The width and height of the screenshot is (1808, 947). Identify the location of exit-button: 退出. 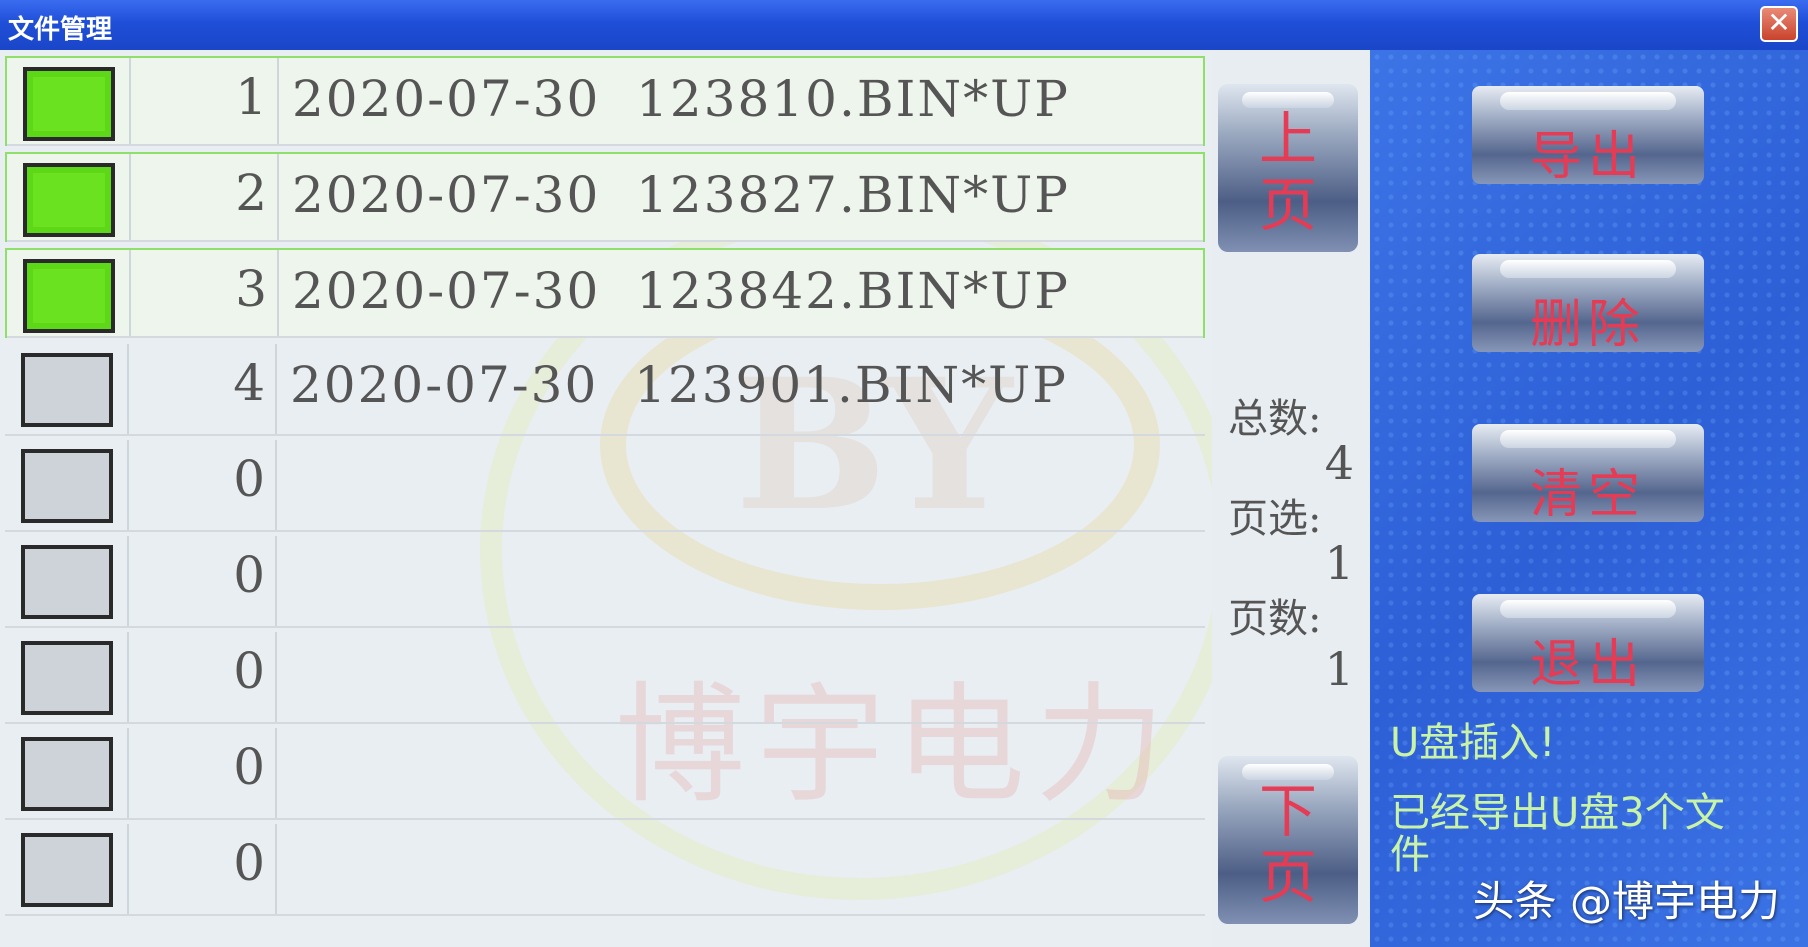
(1588, 644).